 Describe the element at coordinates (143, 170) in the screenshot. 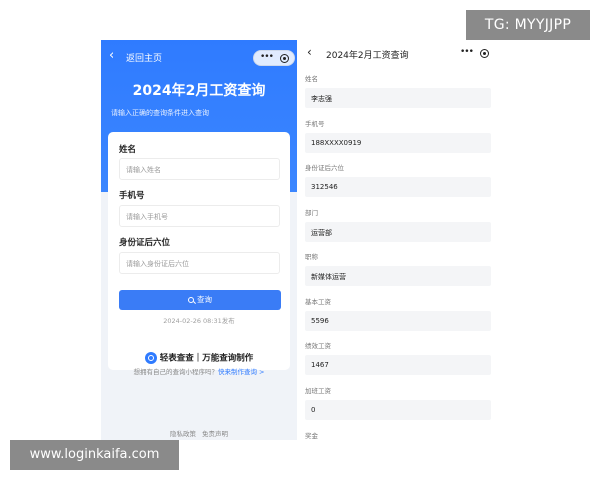

I see `name-placeholder: 请输入姓名` at that location.